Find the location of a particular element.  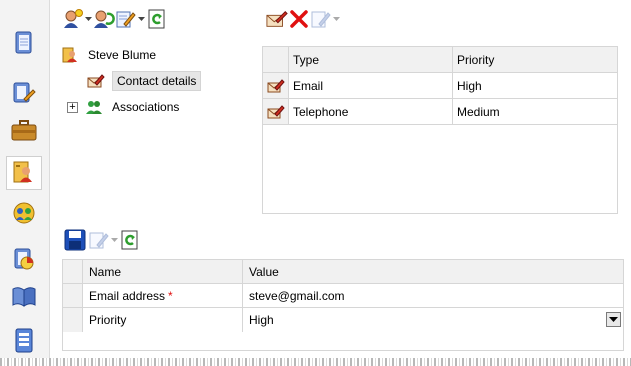

tree-toolbar is located at coordinates (115, 19).